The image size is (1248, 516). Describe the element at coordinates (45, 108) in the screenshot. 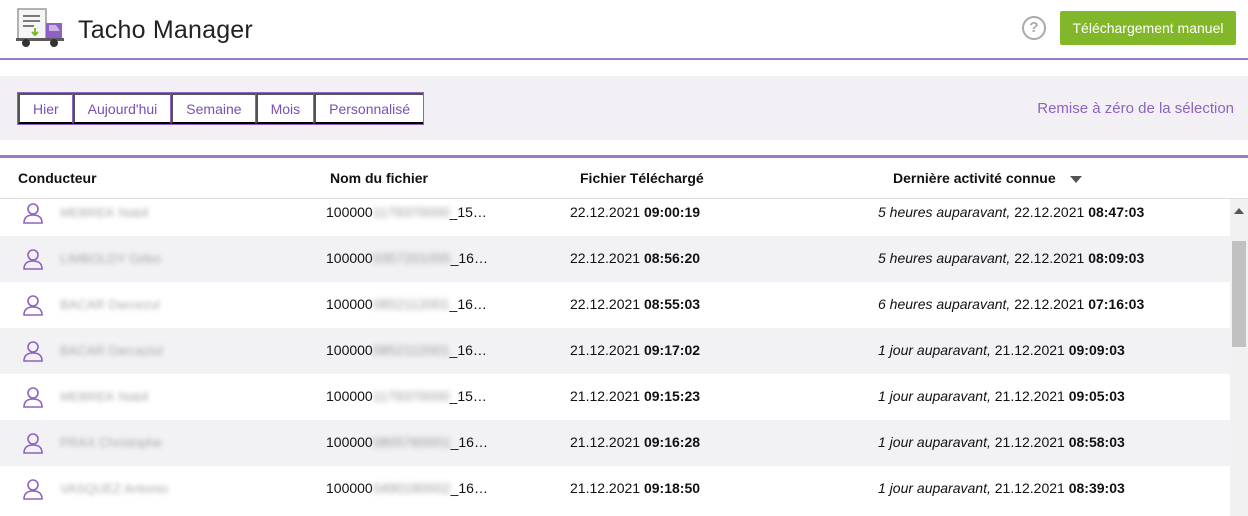

I see `period-yesterday-button: Hier` at that location.